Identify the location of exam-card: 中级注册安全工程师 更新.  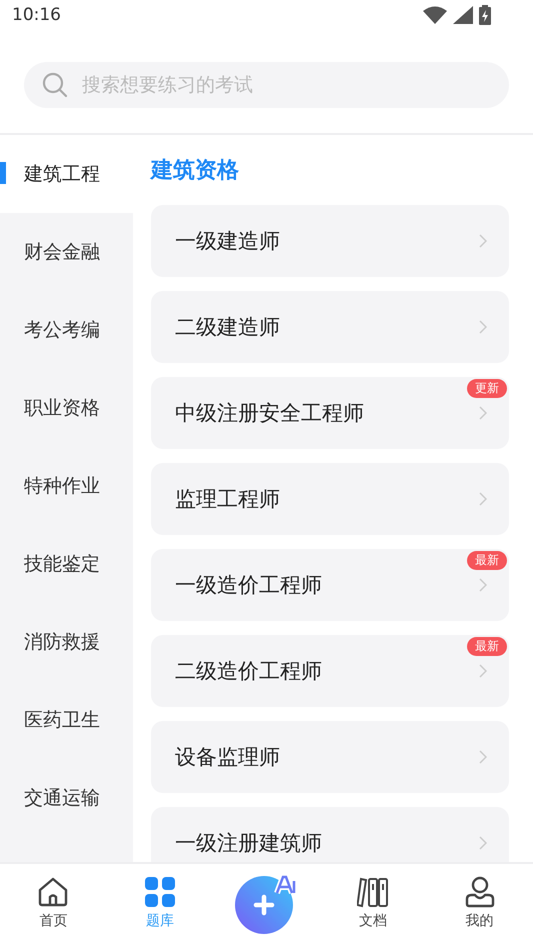
(330, 413).